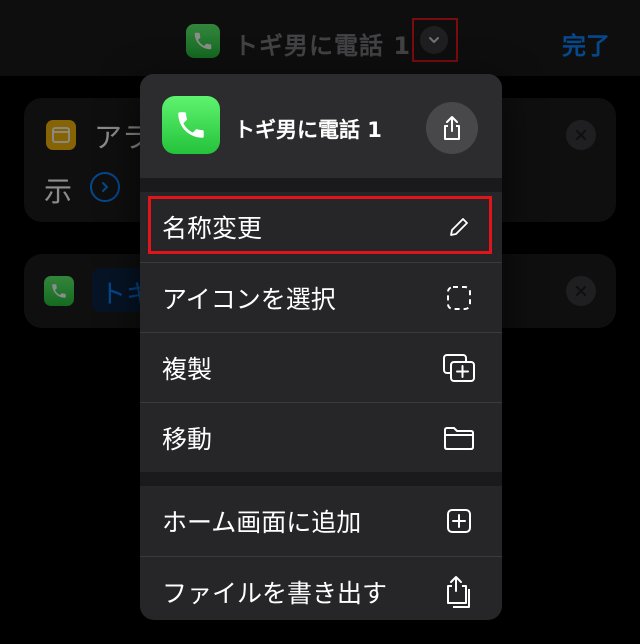  What do you see at coordinates (262, 522) in the screenshot?
I see `menu-item-label: ホーム画面に追加` at bounding box center [262, 522].